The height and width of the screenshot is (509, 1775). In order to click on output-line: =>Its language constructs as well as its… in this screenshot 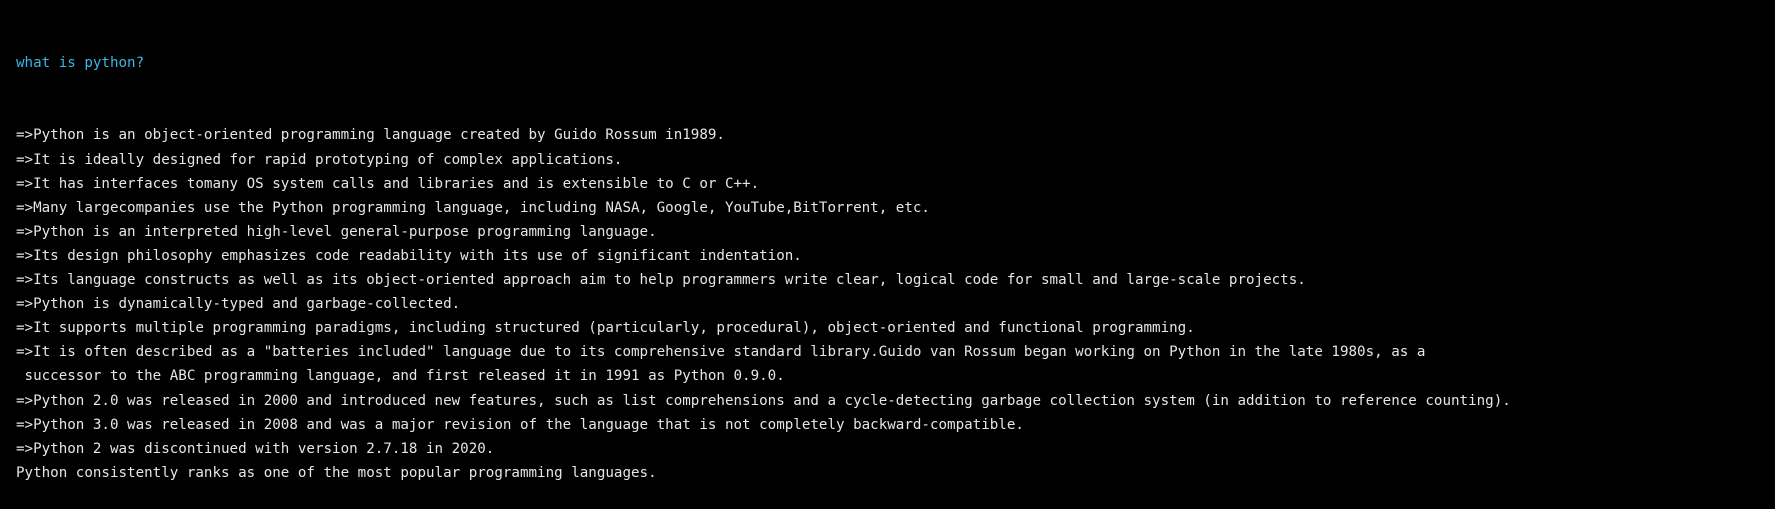, I will do `click(661, 280)`.